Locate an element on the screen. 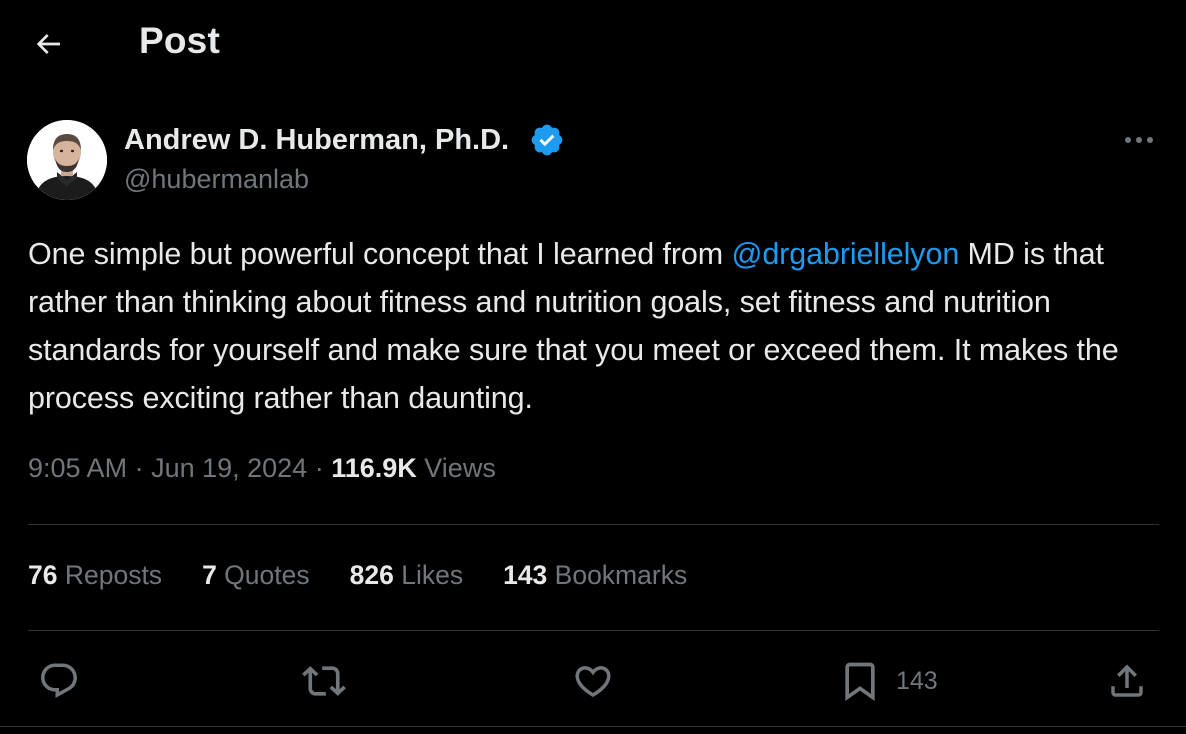 The image size is (1186, 734). verified-badge is located at coordinates (547, 140).